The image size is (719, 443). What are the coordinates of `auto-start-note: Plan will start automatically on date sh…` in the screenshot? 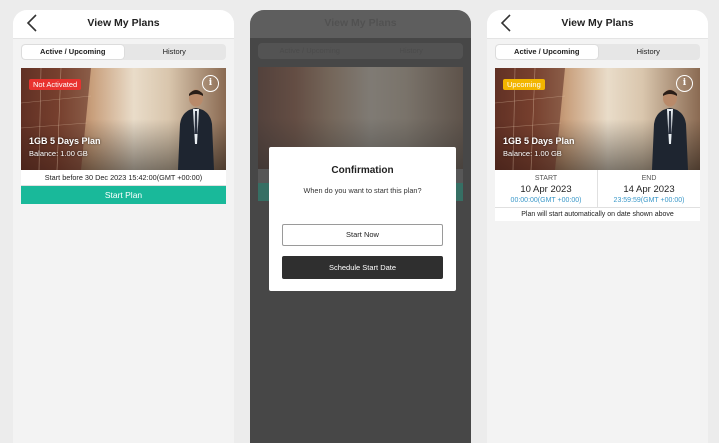 It's located at (597, 214).